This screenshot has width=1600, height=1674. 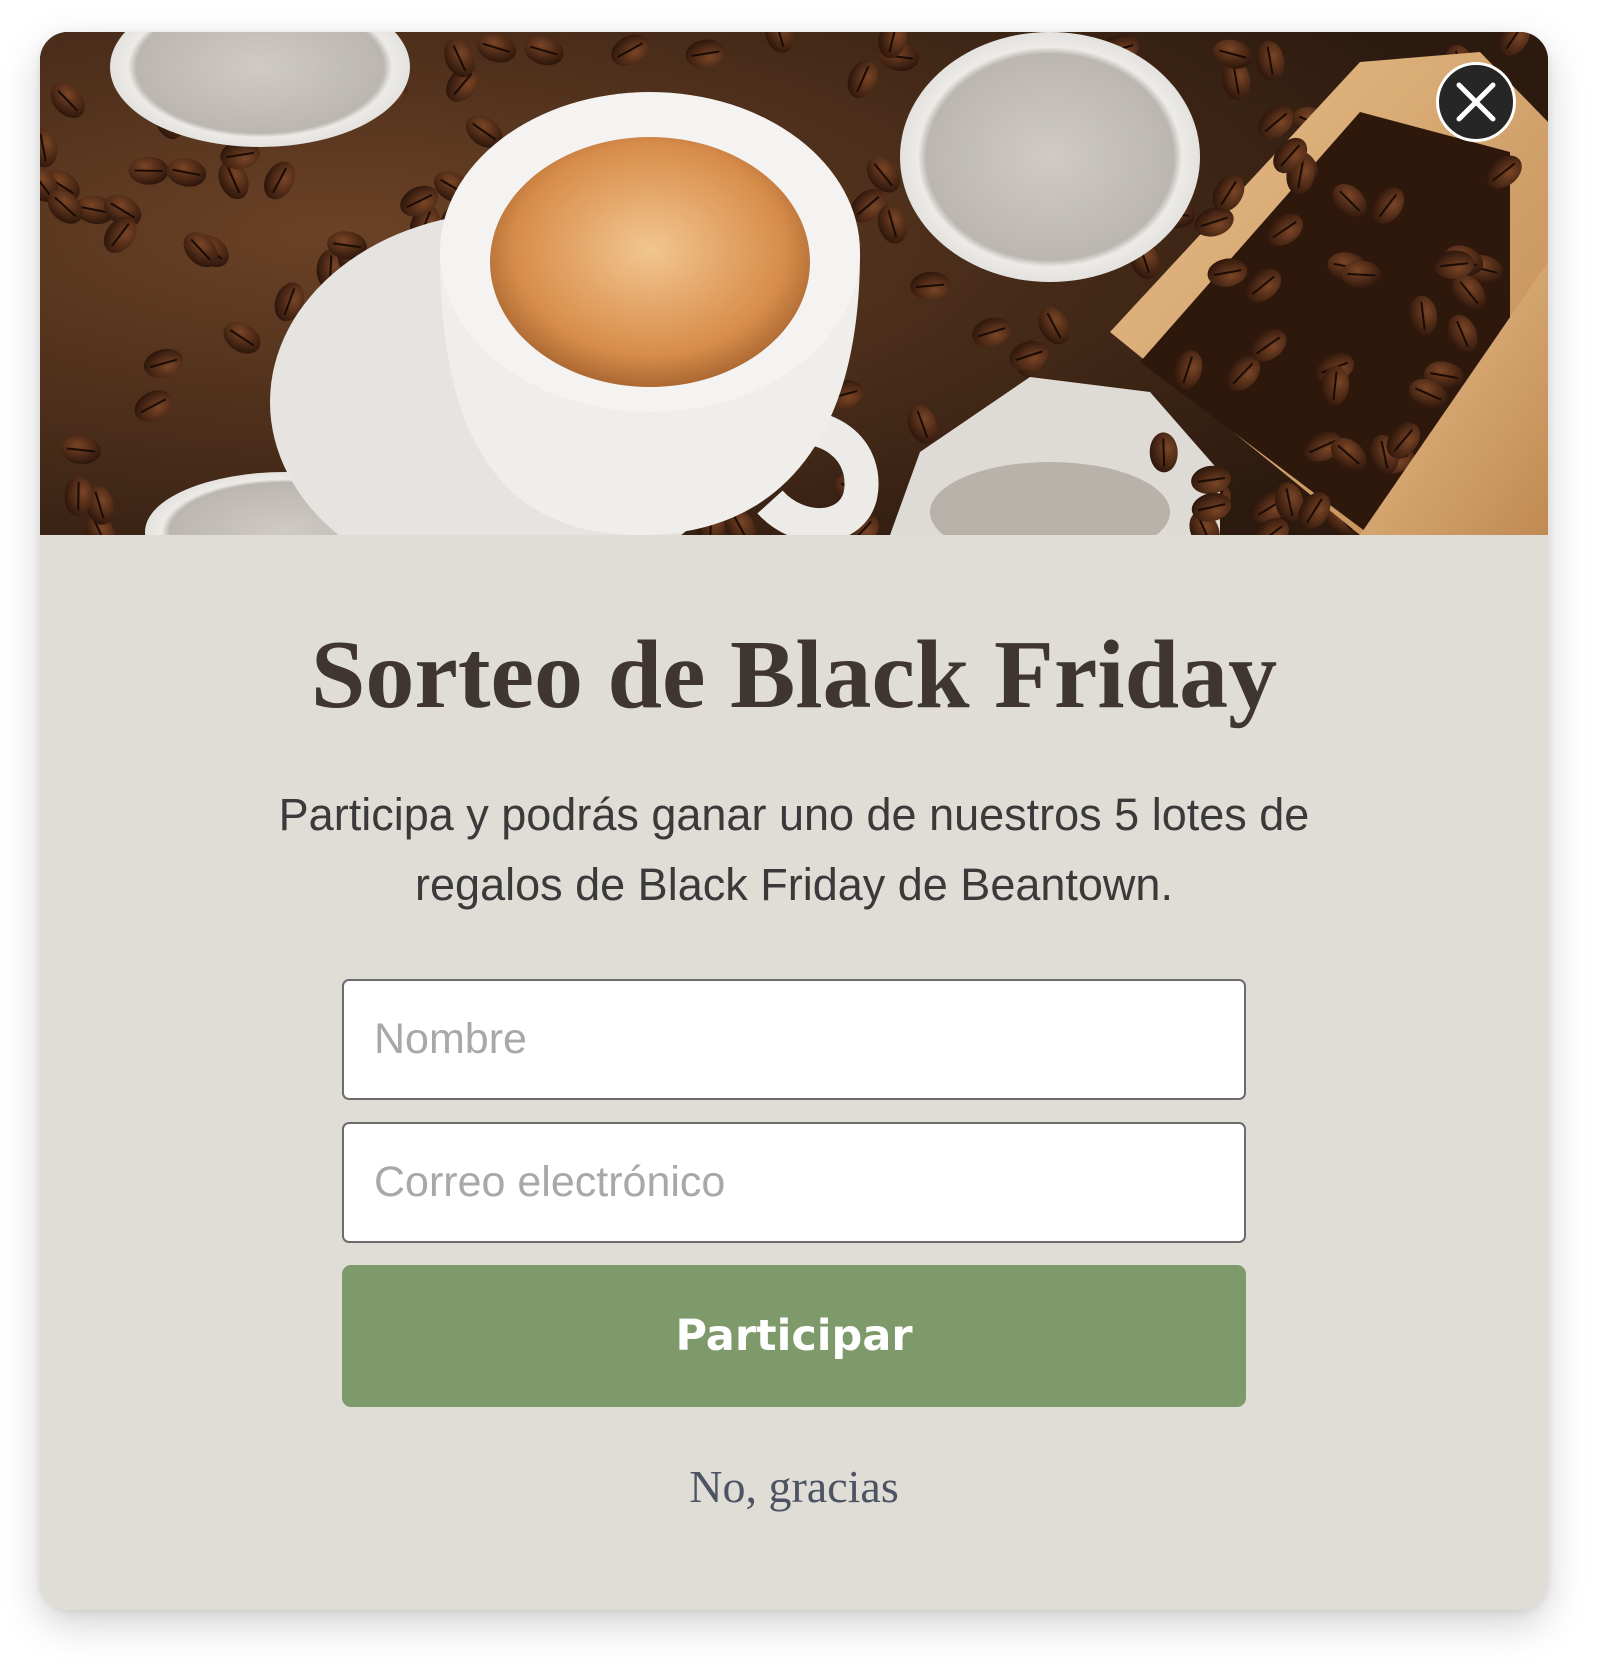 I want to click on coffee-bean-crease, so click(x=1164, y=452).